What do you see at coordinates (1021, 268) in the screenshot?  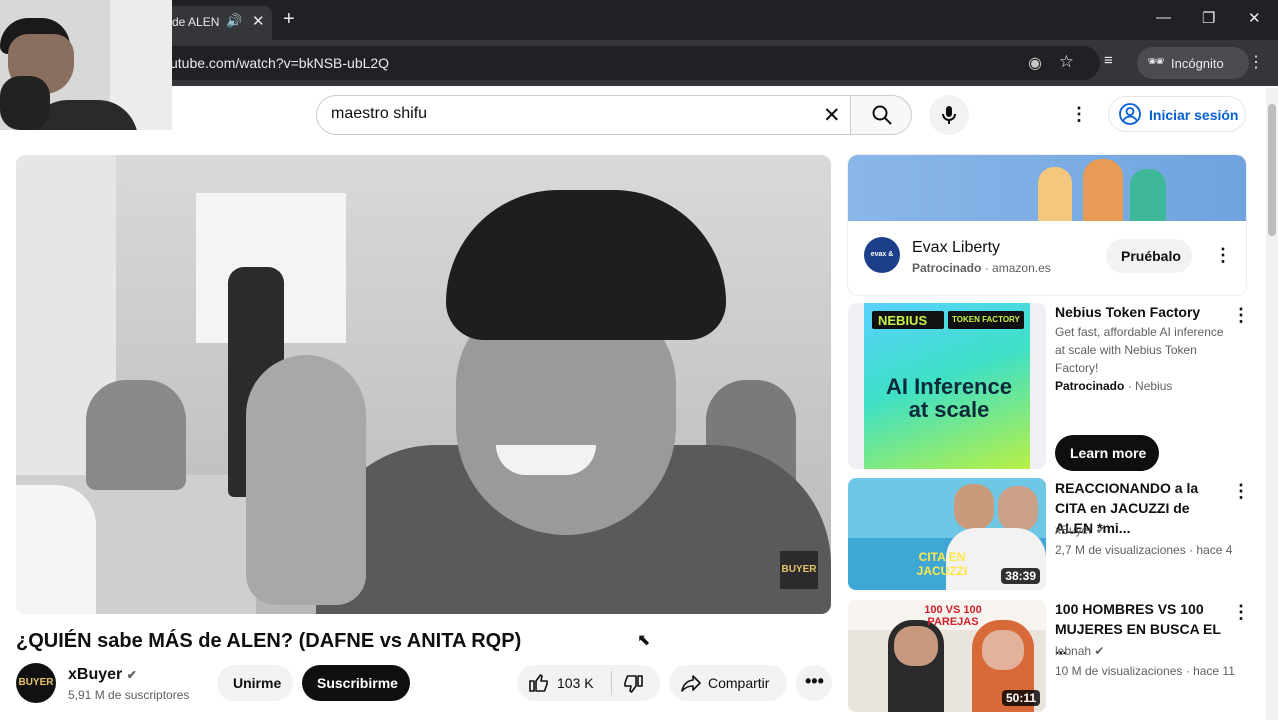 I see `ad-domain: amazon.es` at bounding box center [1021, 268].